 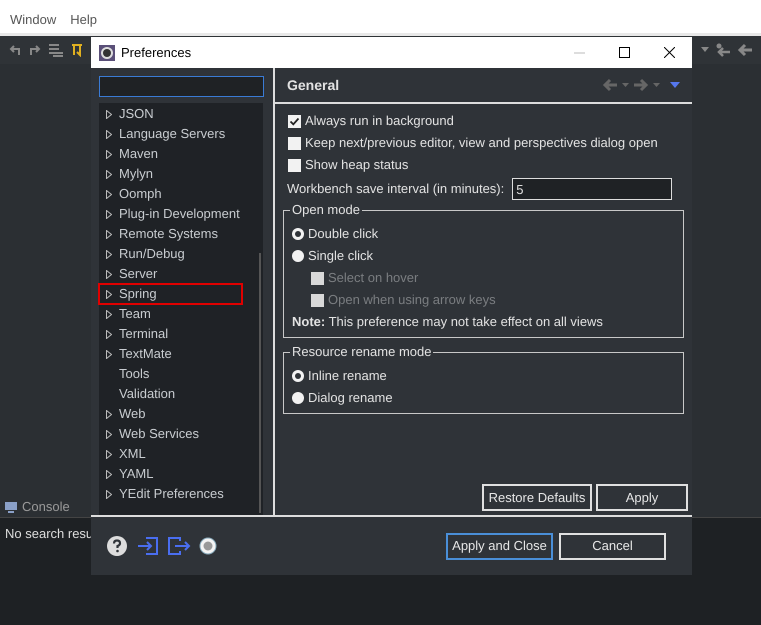 I want to click on import-icon, so click(x=148, y=546).